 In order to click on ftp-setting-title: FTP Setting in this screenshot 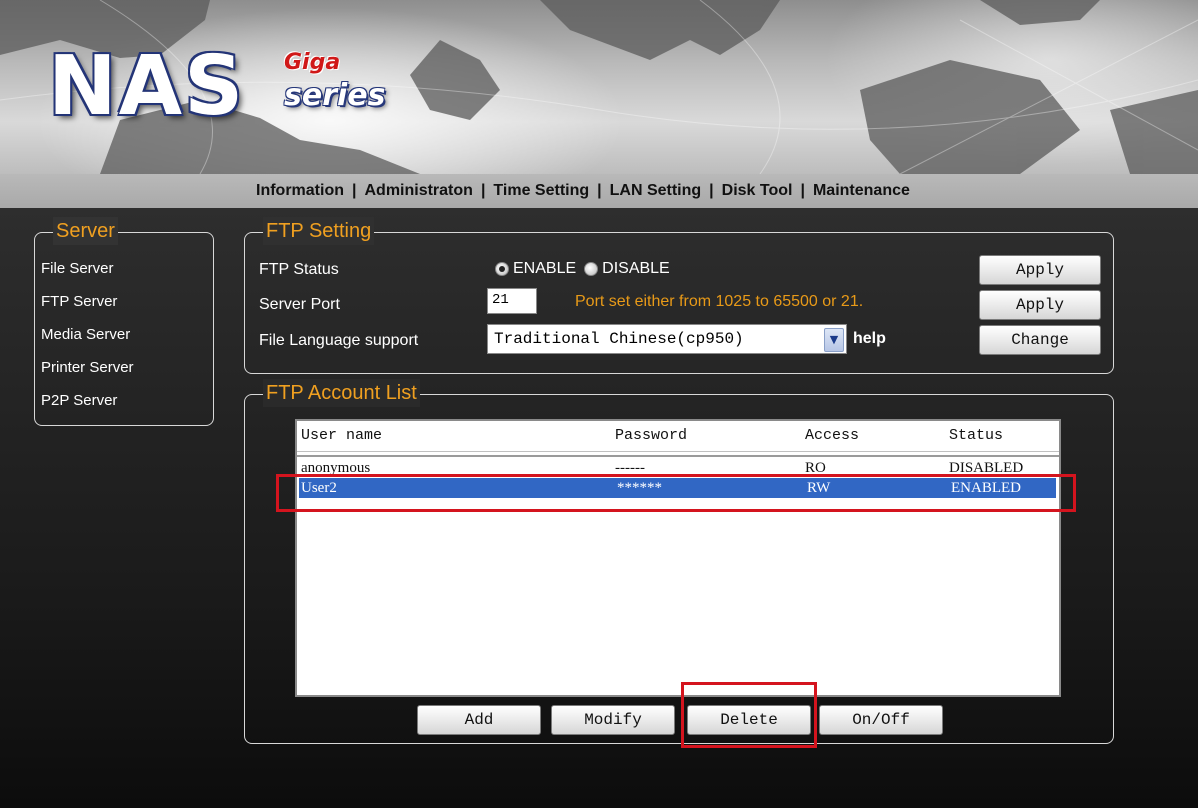, I will do `click(319, 231)`.